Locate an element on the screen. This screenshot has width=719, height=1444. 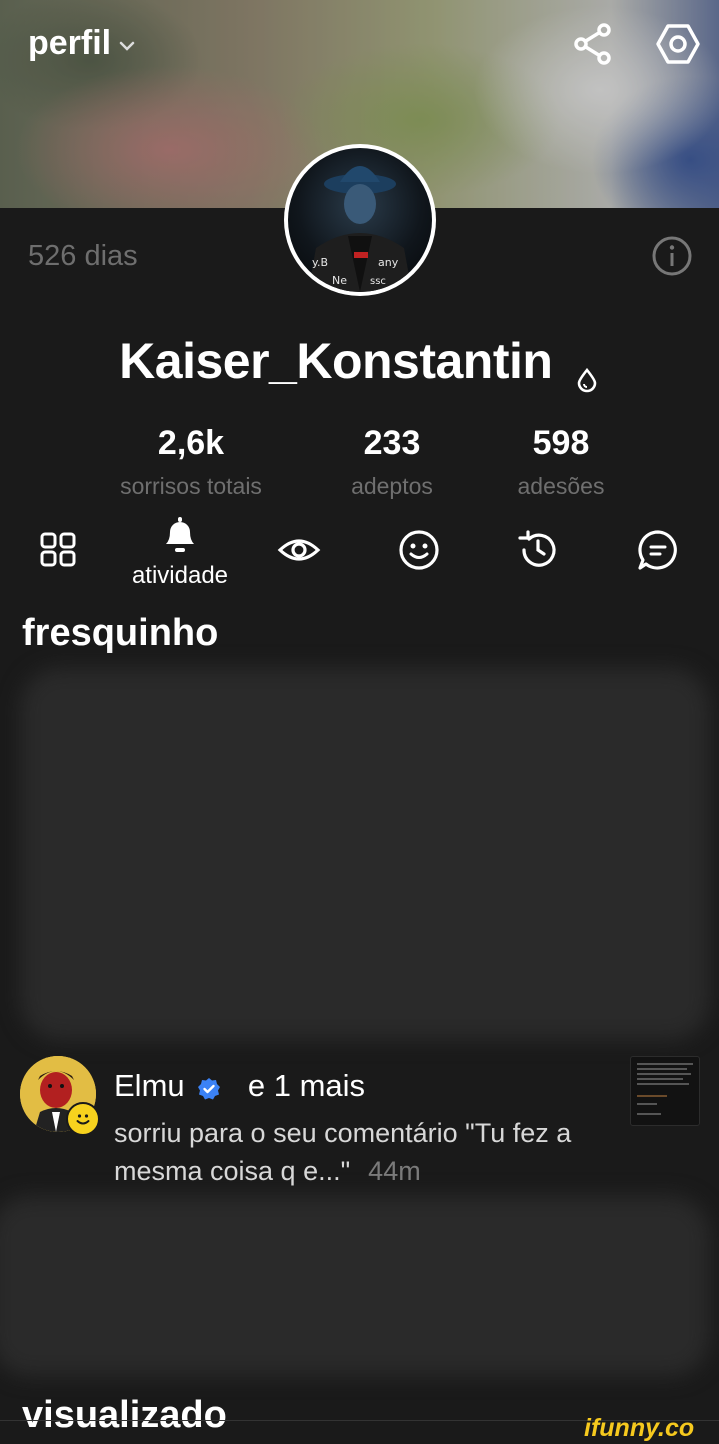
stat-smiles: 2,6k sorrisos totais is located at coordinates (191, 462).